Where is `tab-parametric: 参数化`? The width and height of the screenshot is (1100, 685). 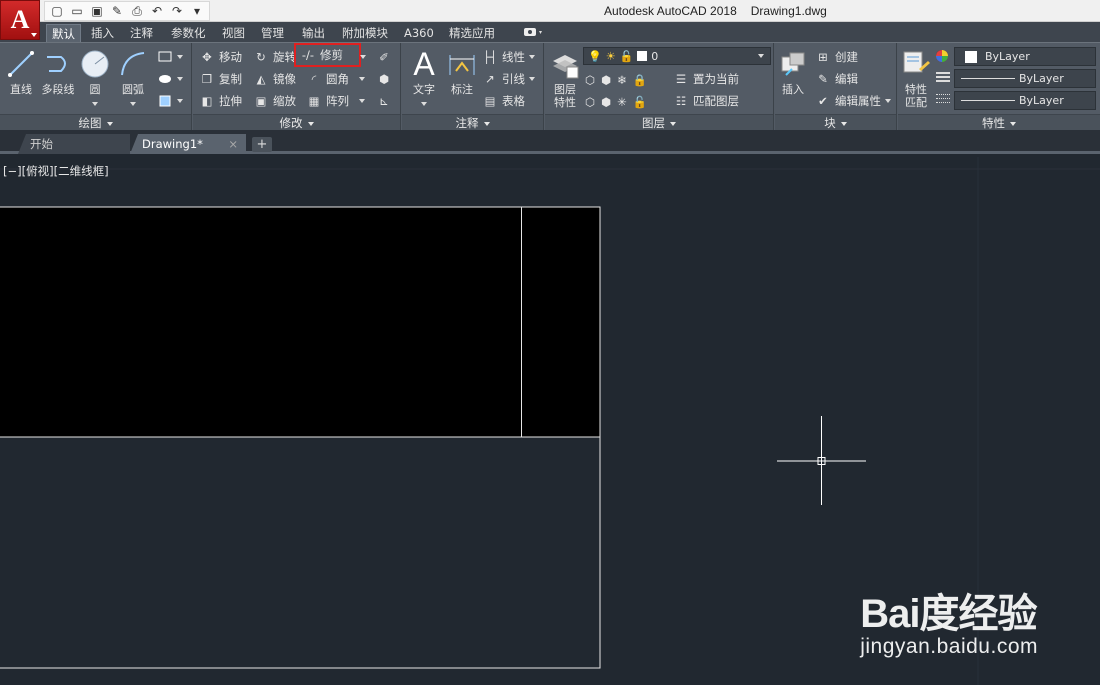 tab-parametric: 参数化 is located at coordinates (188, 33).